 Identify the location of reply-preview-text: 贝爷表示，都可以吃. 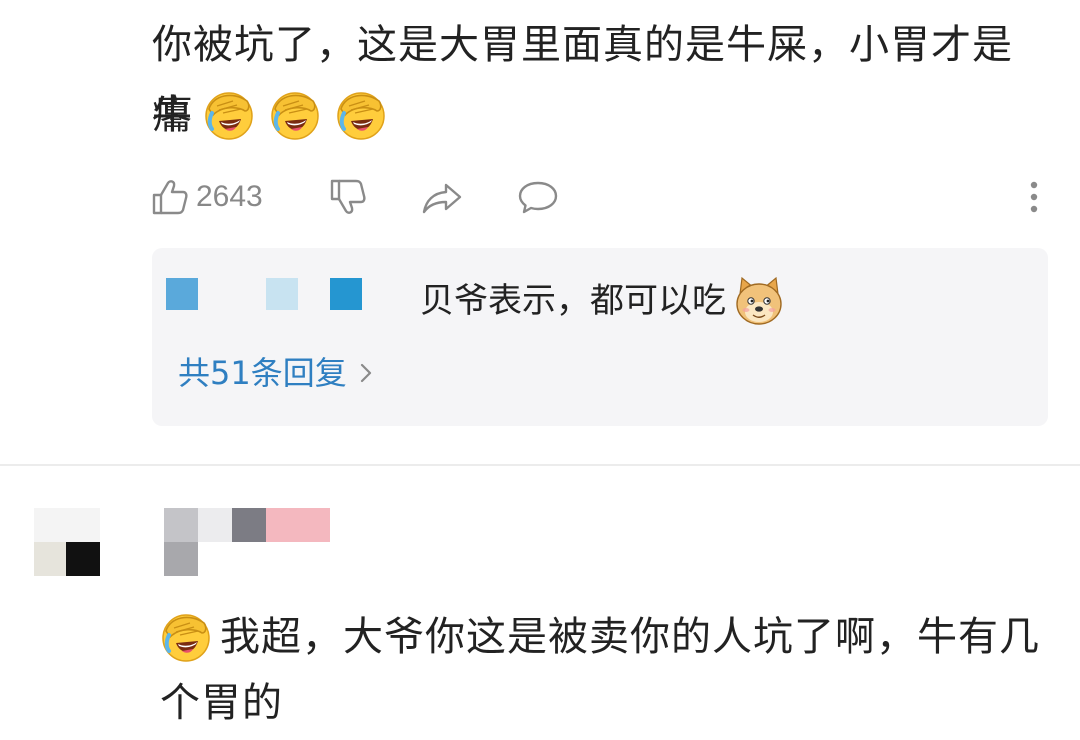
(573, 301).